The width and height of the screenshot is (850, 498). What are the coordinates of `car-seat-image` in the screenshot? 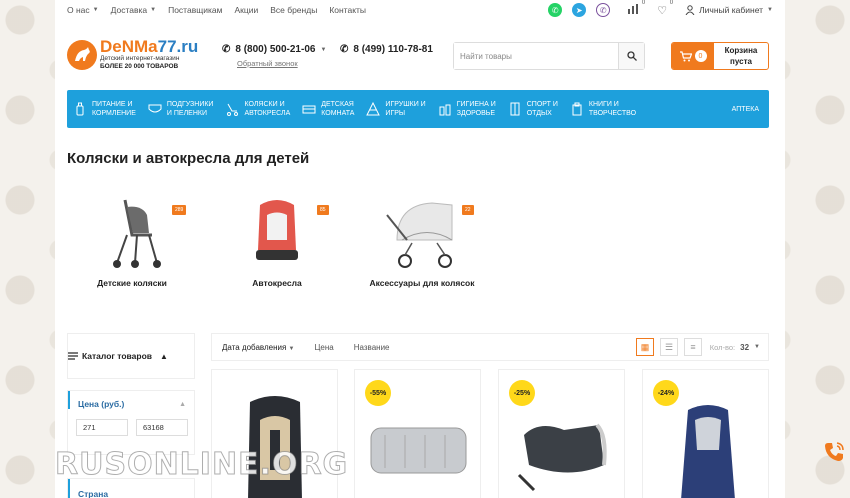 It's located at (277, 230).